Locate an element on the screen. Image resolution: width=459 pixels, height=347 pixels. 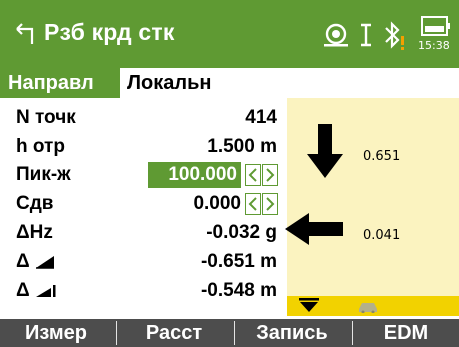
arrow-left-icon is located at coordinates (314, 229).